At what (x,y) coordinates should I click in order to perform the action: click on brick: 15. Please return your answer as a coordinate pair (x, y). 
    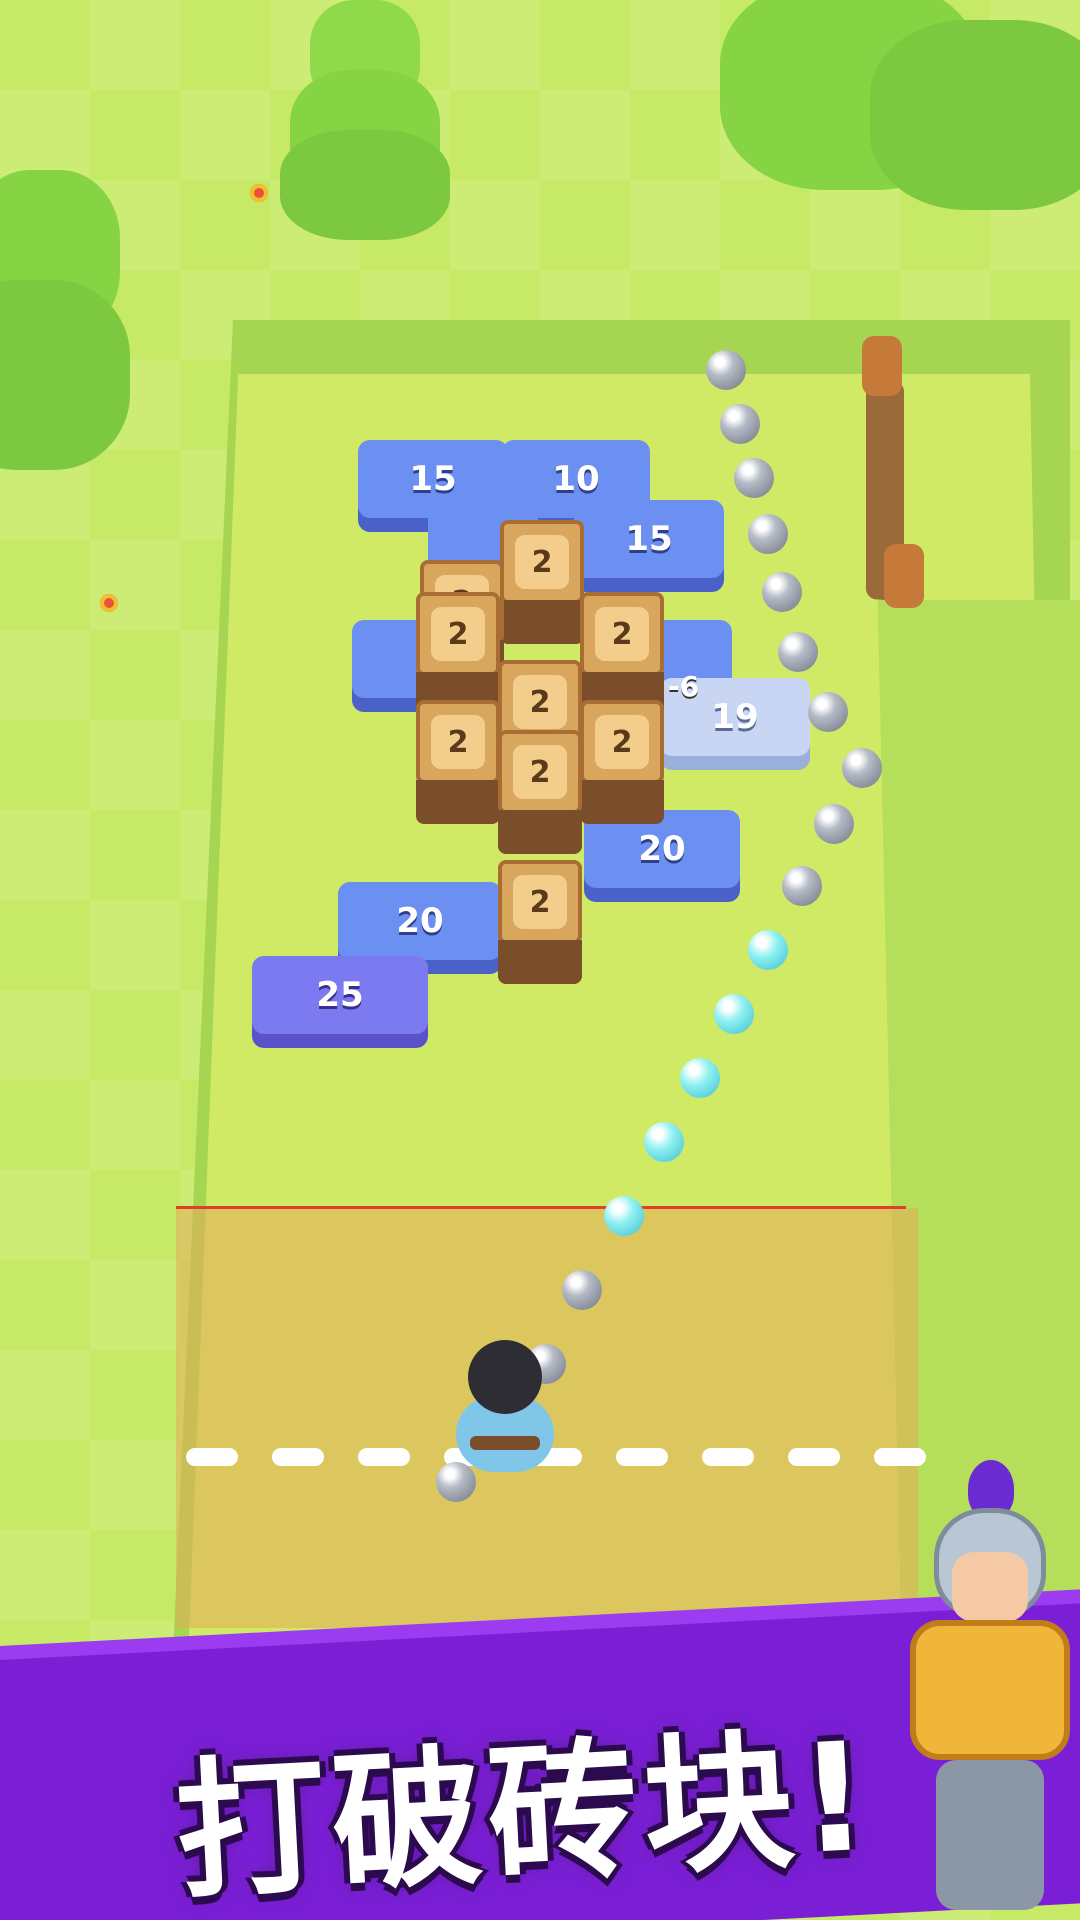
    Looking at the image, I should click on (649, 539).